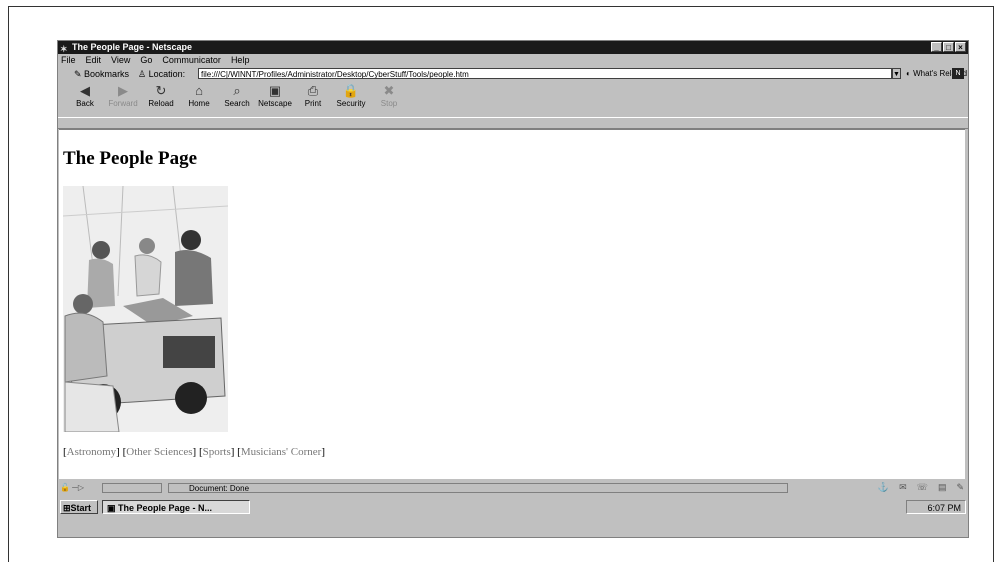 This screenshot has height=564, width=1000. What do you see at coordinates (513, 123) in the screenshot?
I see `personal-toolbar` at bounding box center [513, 123].